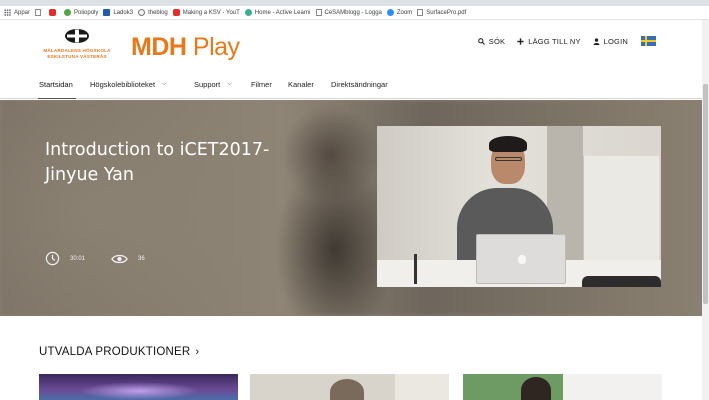 The width and height of the screenshot is (709, 400). I want to click on bookmark-page, so click(42, 13).